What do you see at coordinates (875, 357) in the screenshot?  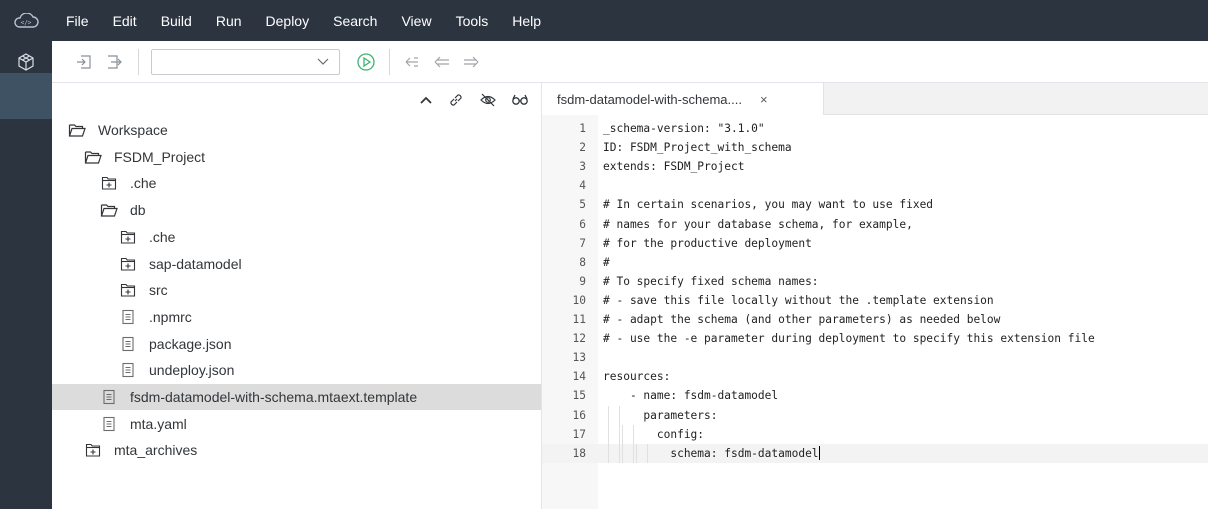 I see `code-line: 13` at bounding box center [875, 357].